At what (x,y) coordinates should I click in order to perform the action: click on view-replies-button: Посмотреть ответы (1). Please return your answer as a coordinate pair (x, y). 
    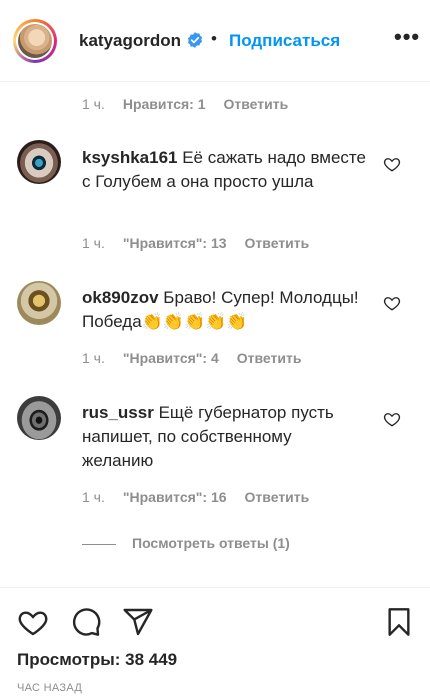
    Looking at the image, I should click on (186, 543).